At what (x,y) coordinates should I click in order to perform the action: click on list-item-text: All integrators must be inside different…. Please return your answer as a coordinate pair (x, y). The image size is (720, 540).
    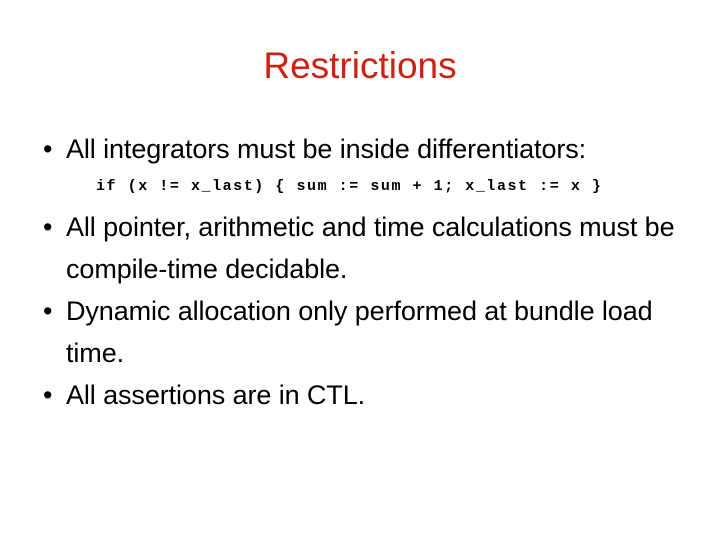
    Looking at the image, I should click on (326, 149).